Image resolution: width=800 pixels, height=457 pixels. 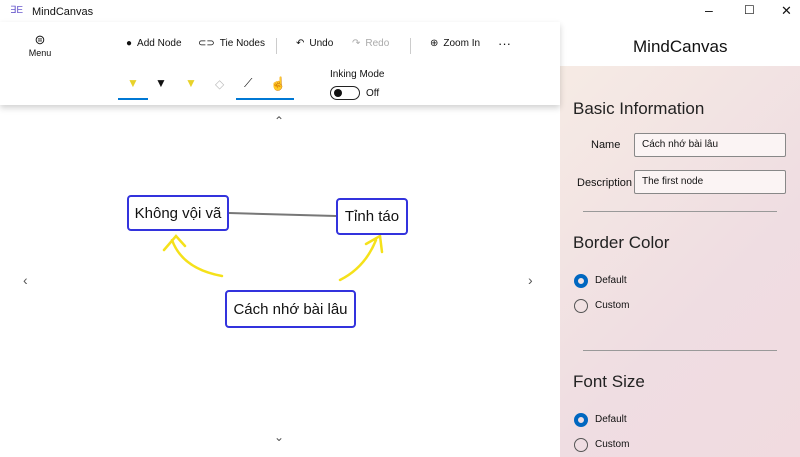 What do you see at coordinates (639, 108) in the screenshot?
I see `basic-info-heading: Basic Information` at bounding box center [639, 108].